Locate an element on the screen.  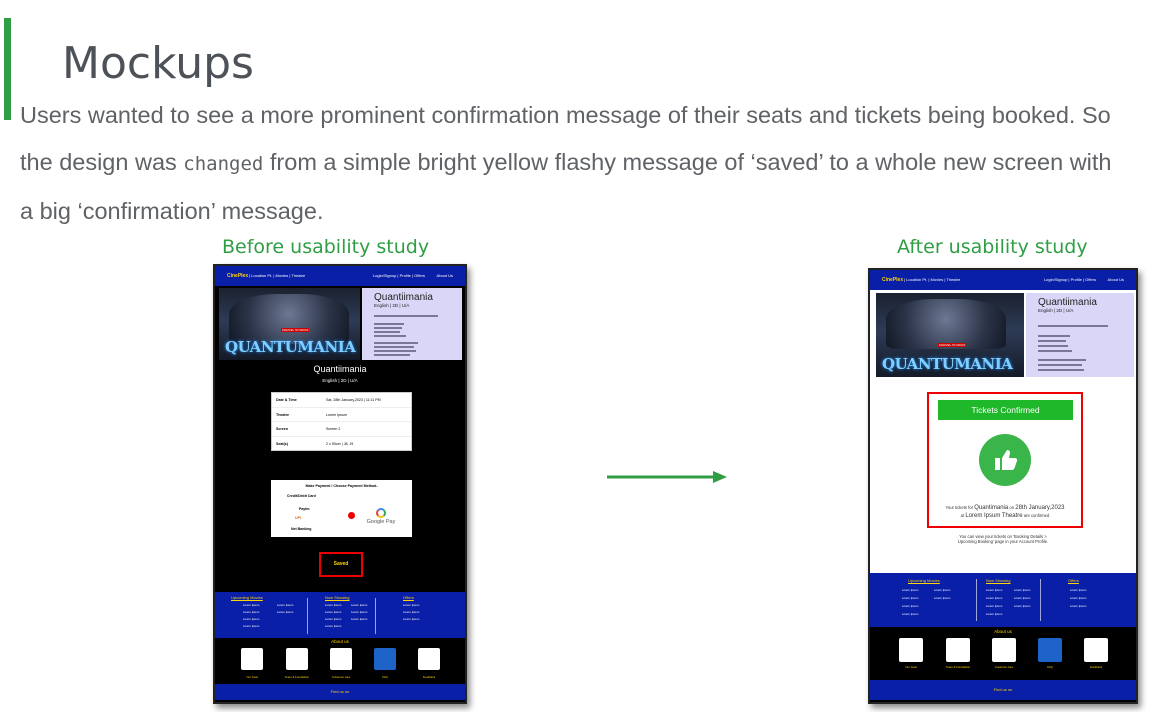
about-label: FAQ is located at coordinates (385, 677).